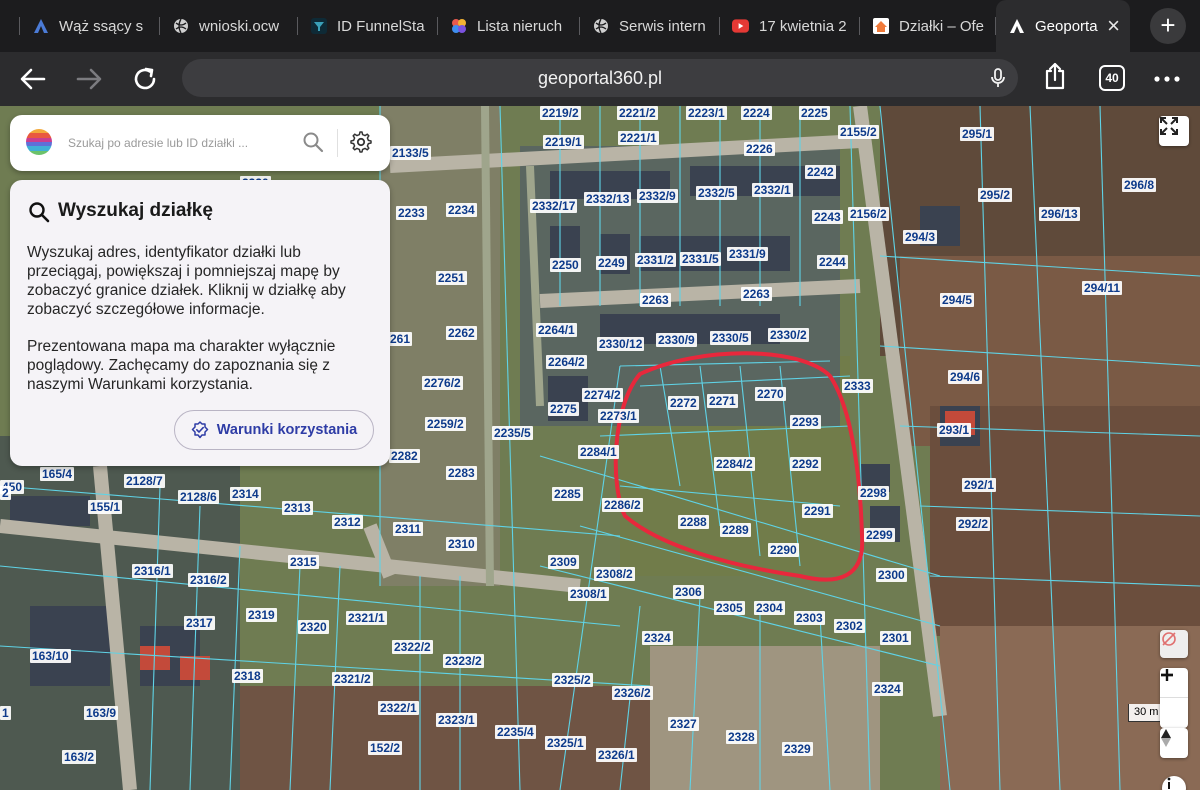 Image resolution: width=1200 pixels, height=790 pixels. What do you see at coordinates (638, 138) in the screenshot?
I see `parcel-label: 2221/1` at bounding box center [638, 138].